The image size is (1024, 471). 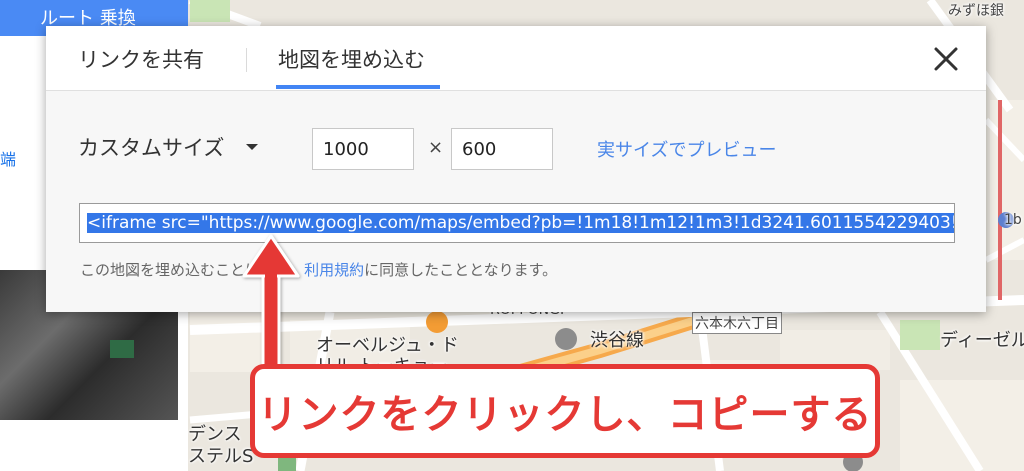 What do you see at coordinates (252, 147) in the screenshot?
I see `chevron-down-icon` at bounding box center [252, 147].